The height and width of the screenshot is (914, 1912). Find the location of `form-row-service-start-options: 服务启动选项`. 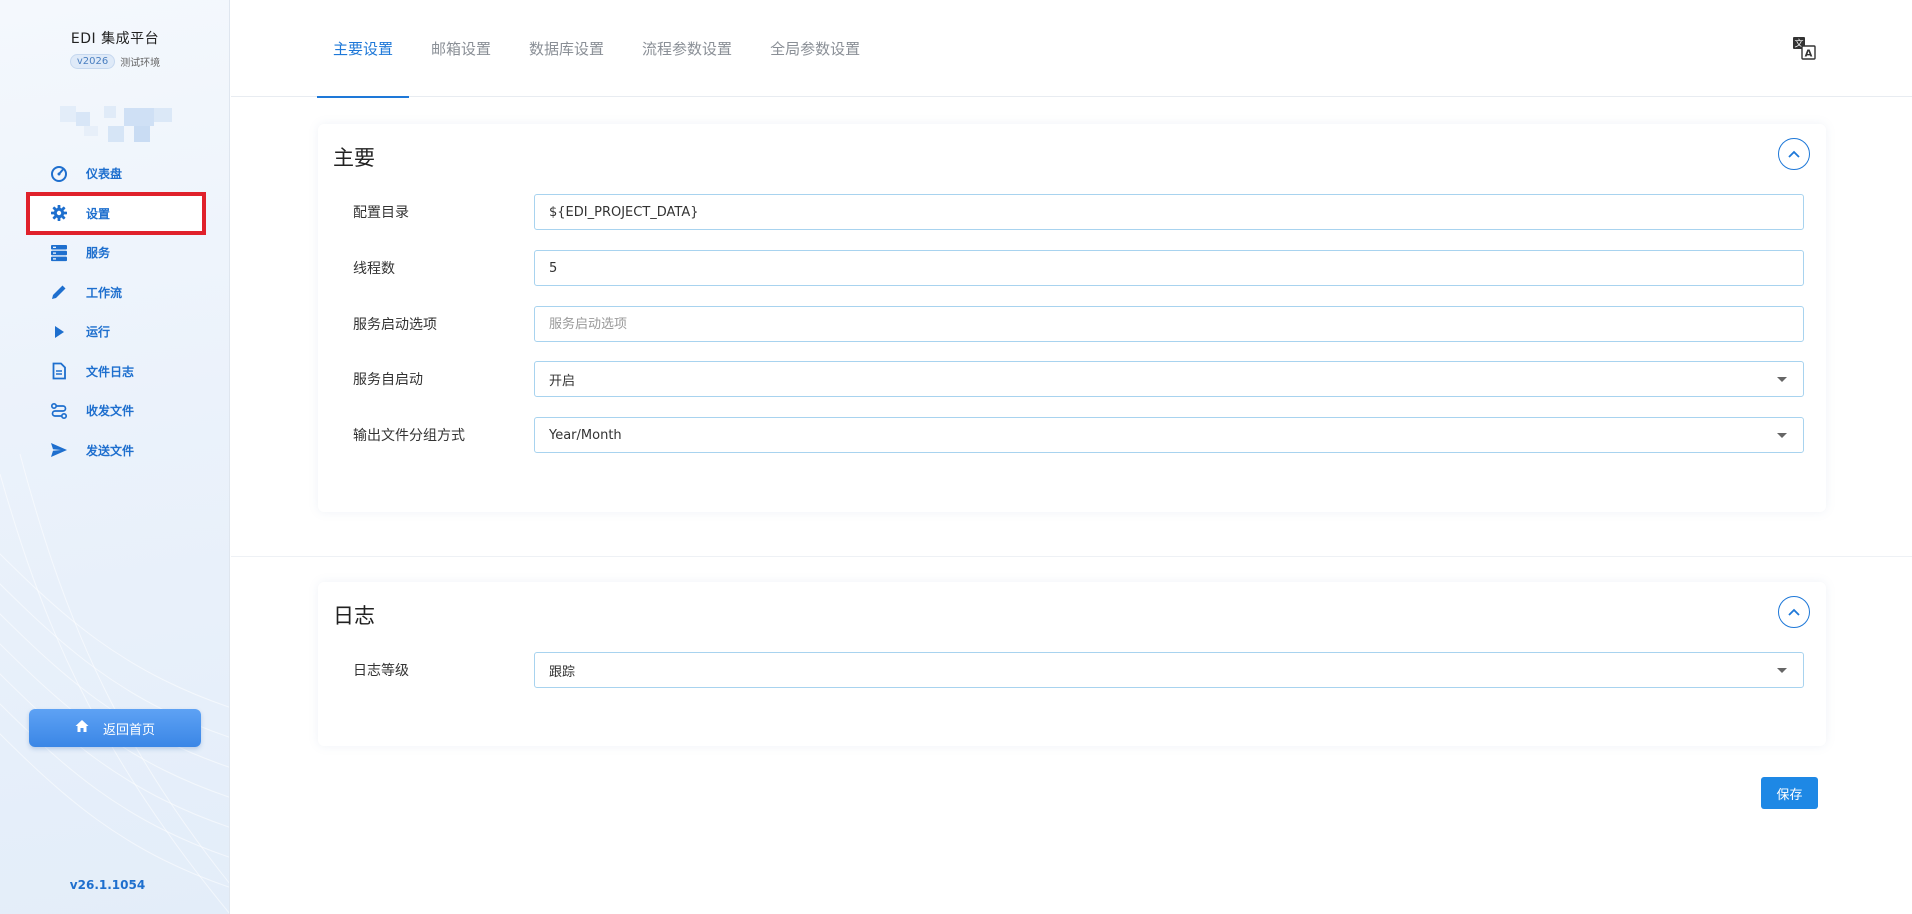

form-row-service-start-options: 服务启动选项 is located at coordinates (1078, 324).